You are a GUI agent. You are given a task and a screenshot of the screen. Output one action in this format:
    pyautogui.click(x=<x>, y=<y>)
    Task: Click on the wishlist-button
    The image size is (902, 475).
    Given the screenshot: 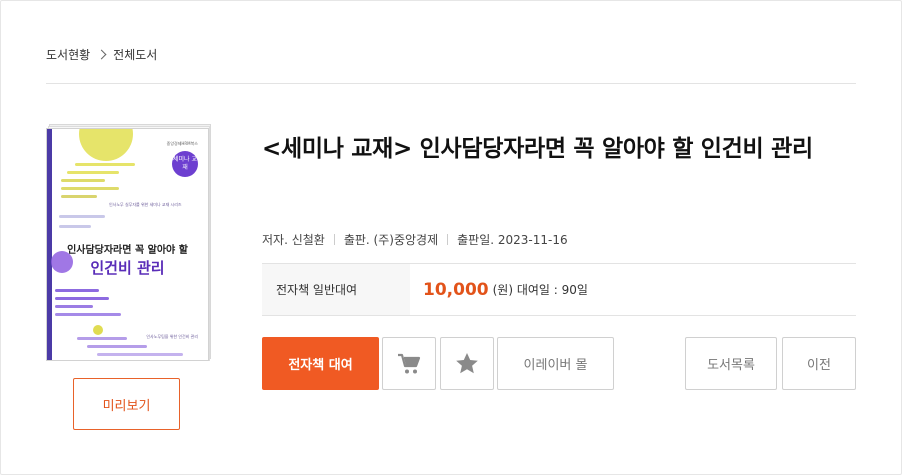 What is the action you would take?
    pyautogui.click(x=467, y=363)
    